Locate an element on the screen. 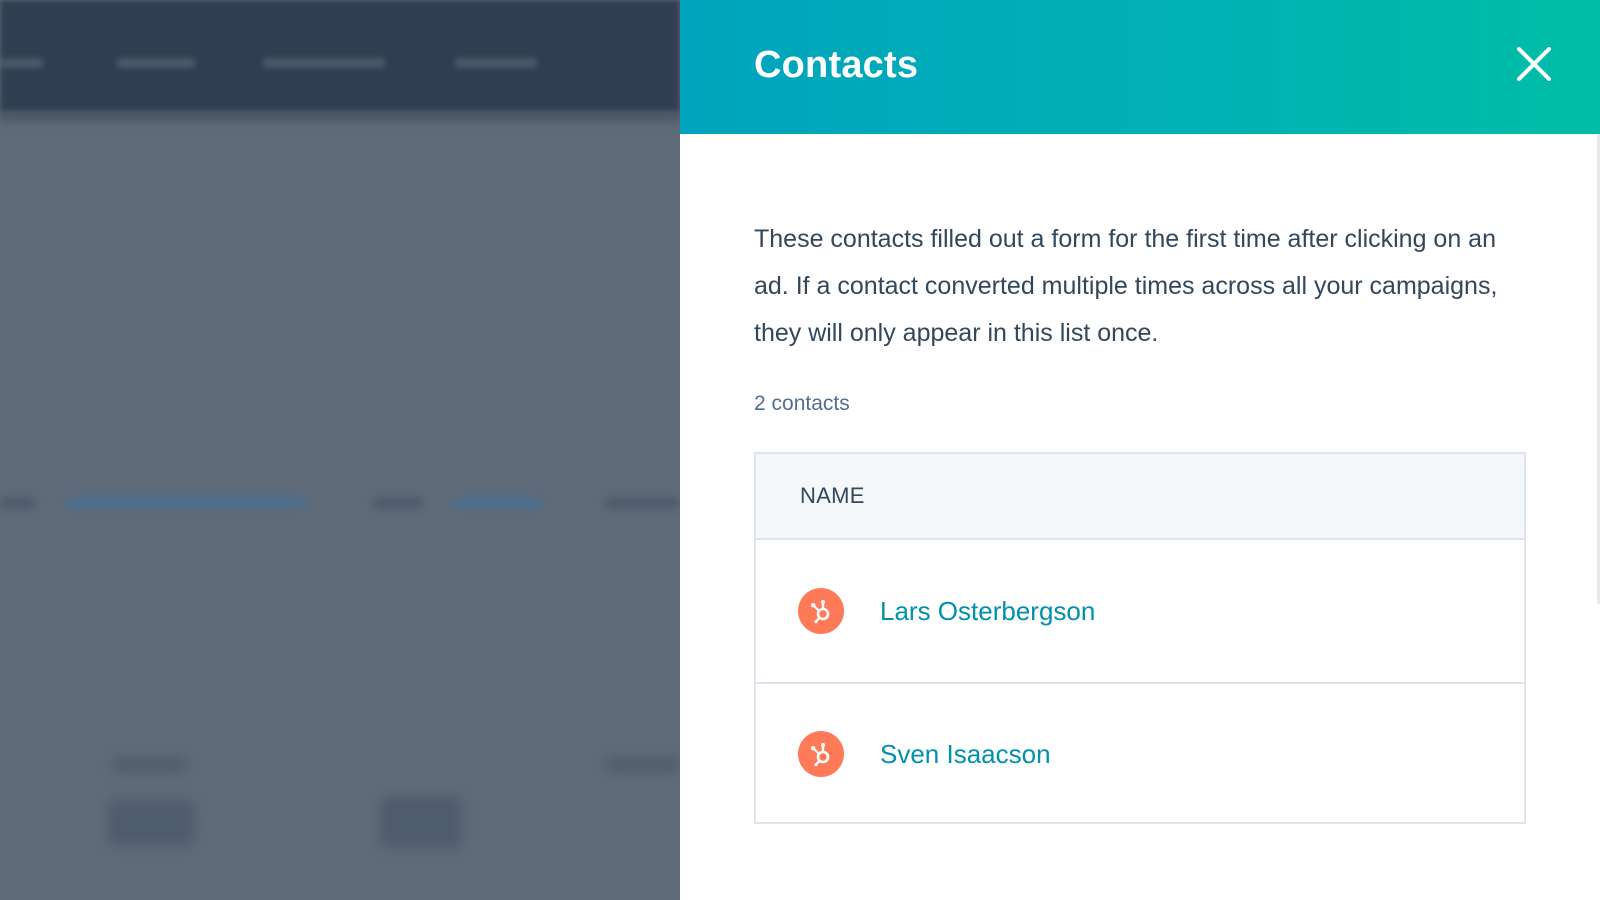  close-button is located at coordinates (1534, 64).